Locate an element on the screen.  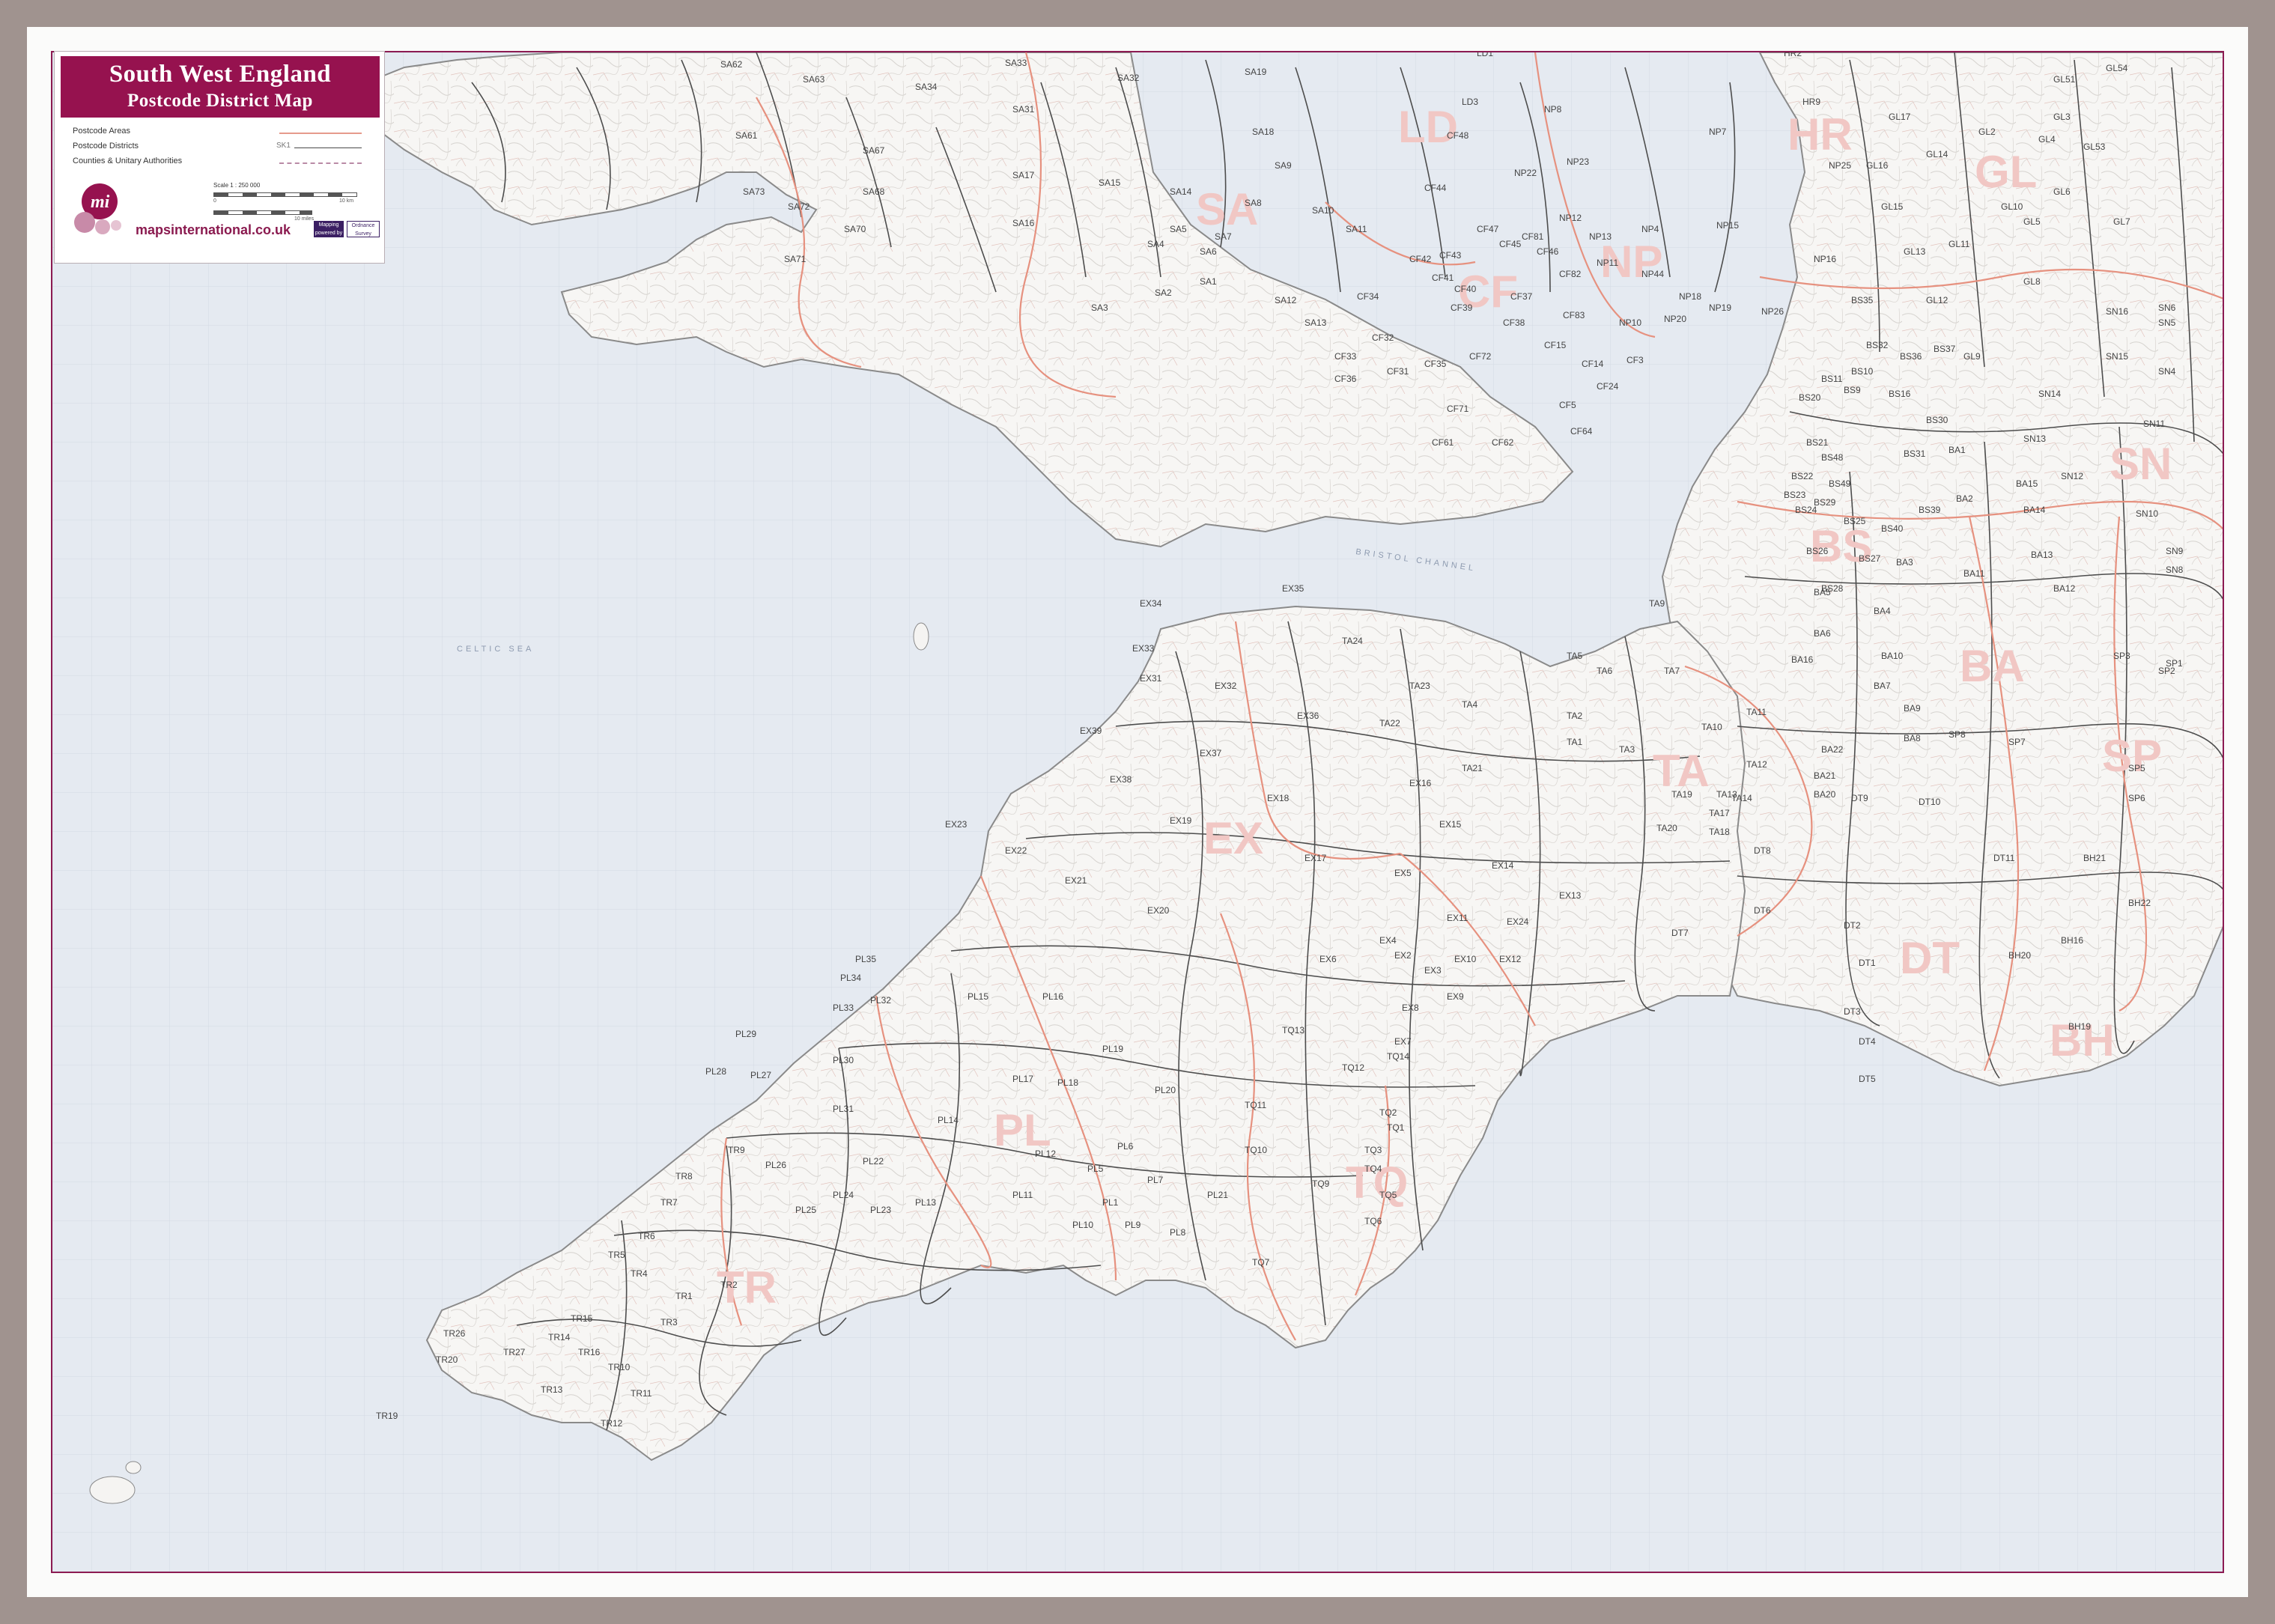
district-label-tr8: TR8 is located at coordinates (684, 1176).